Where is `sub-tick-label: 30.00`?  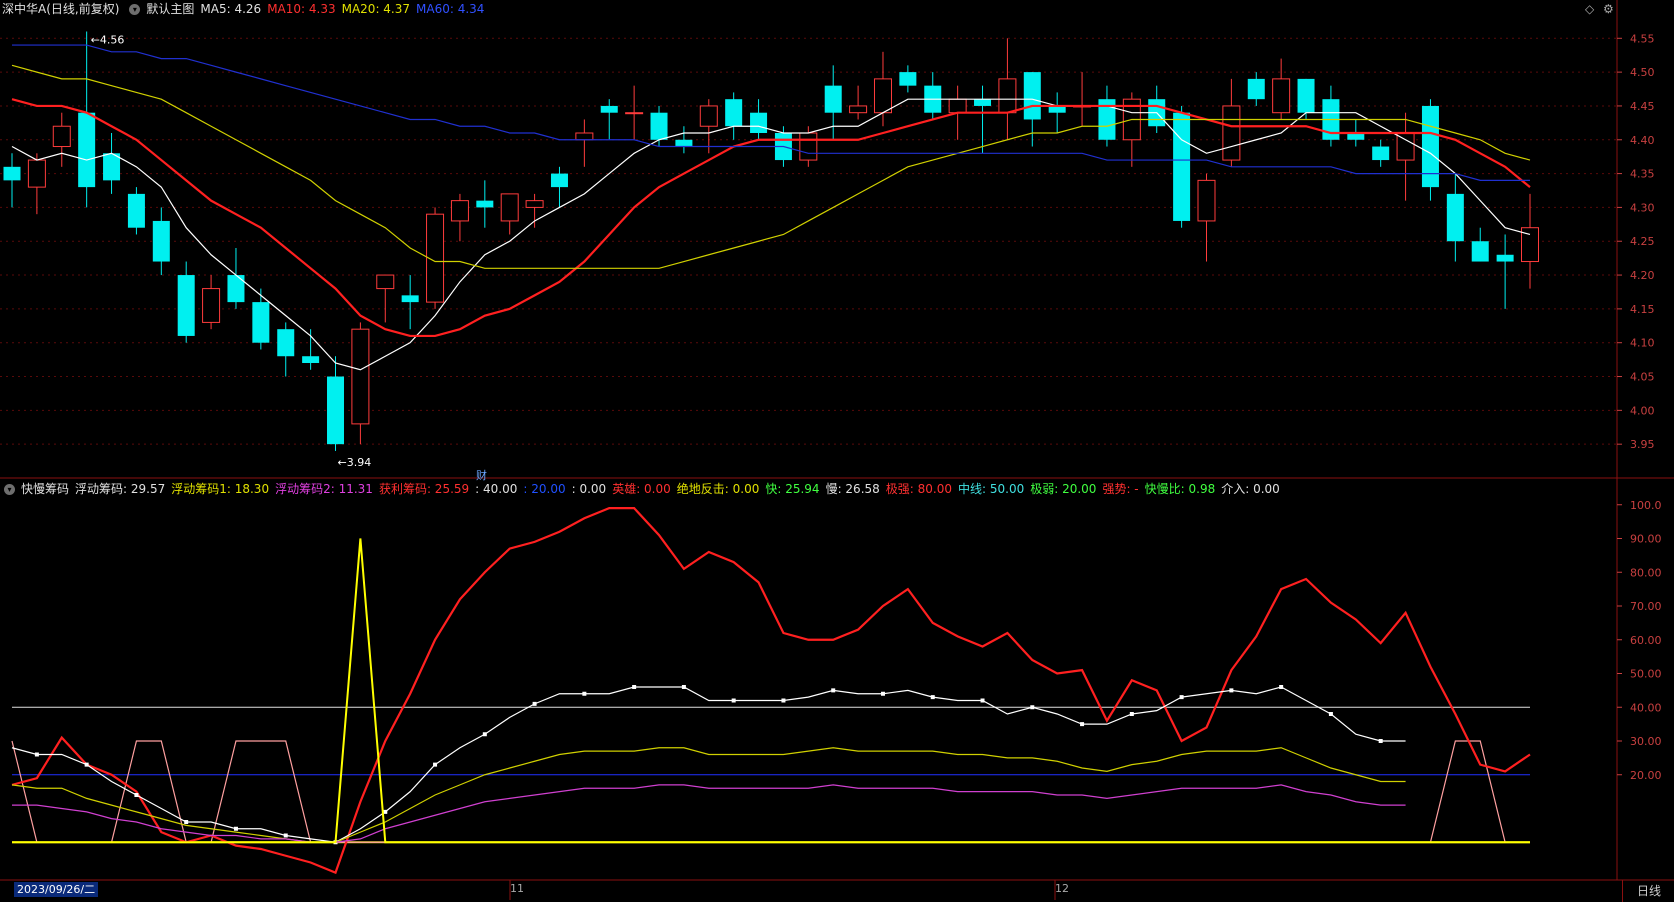
sub-tick-label: 30.00 is located at coordinates (1646, 741).